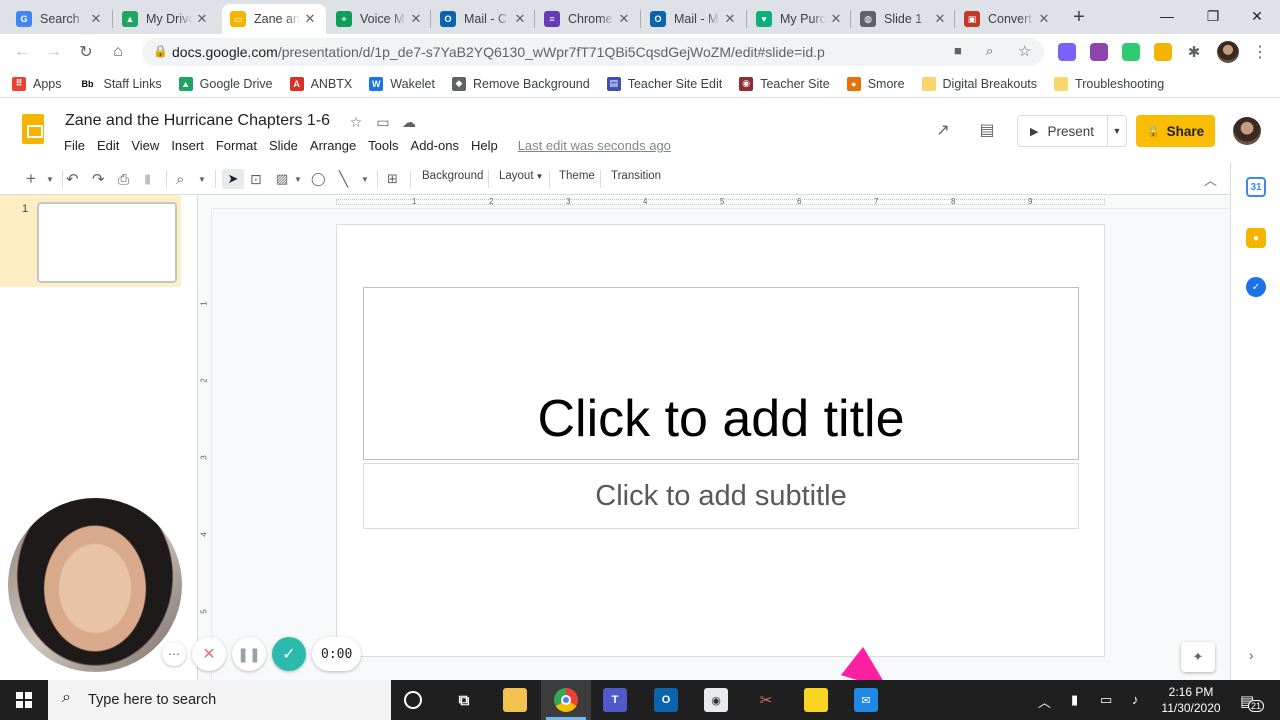 The image size is (1280, 720). Describe the element at coordinates (298, 179) in the screenshot. I see `image-dropdown-icon: ▼` at that location.